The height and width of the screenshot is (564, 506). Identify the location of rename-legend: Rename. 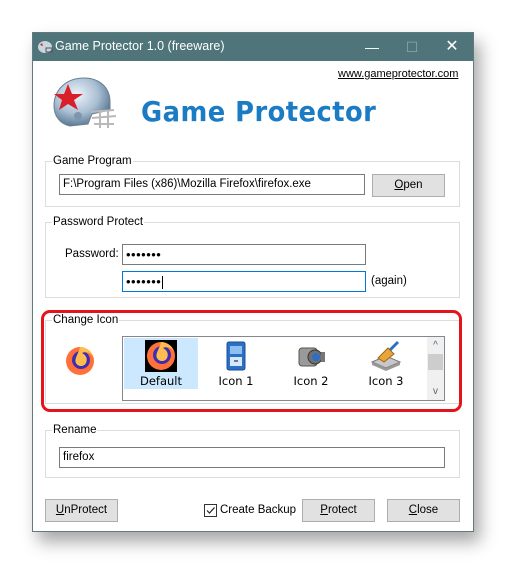
(75, 430).